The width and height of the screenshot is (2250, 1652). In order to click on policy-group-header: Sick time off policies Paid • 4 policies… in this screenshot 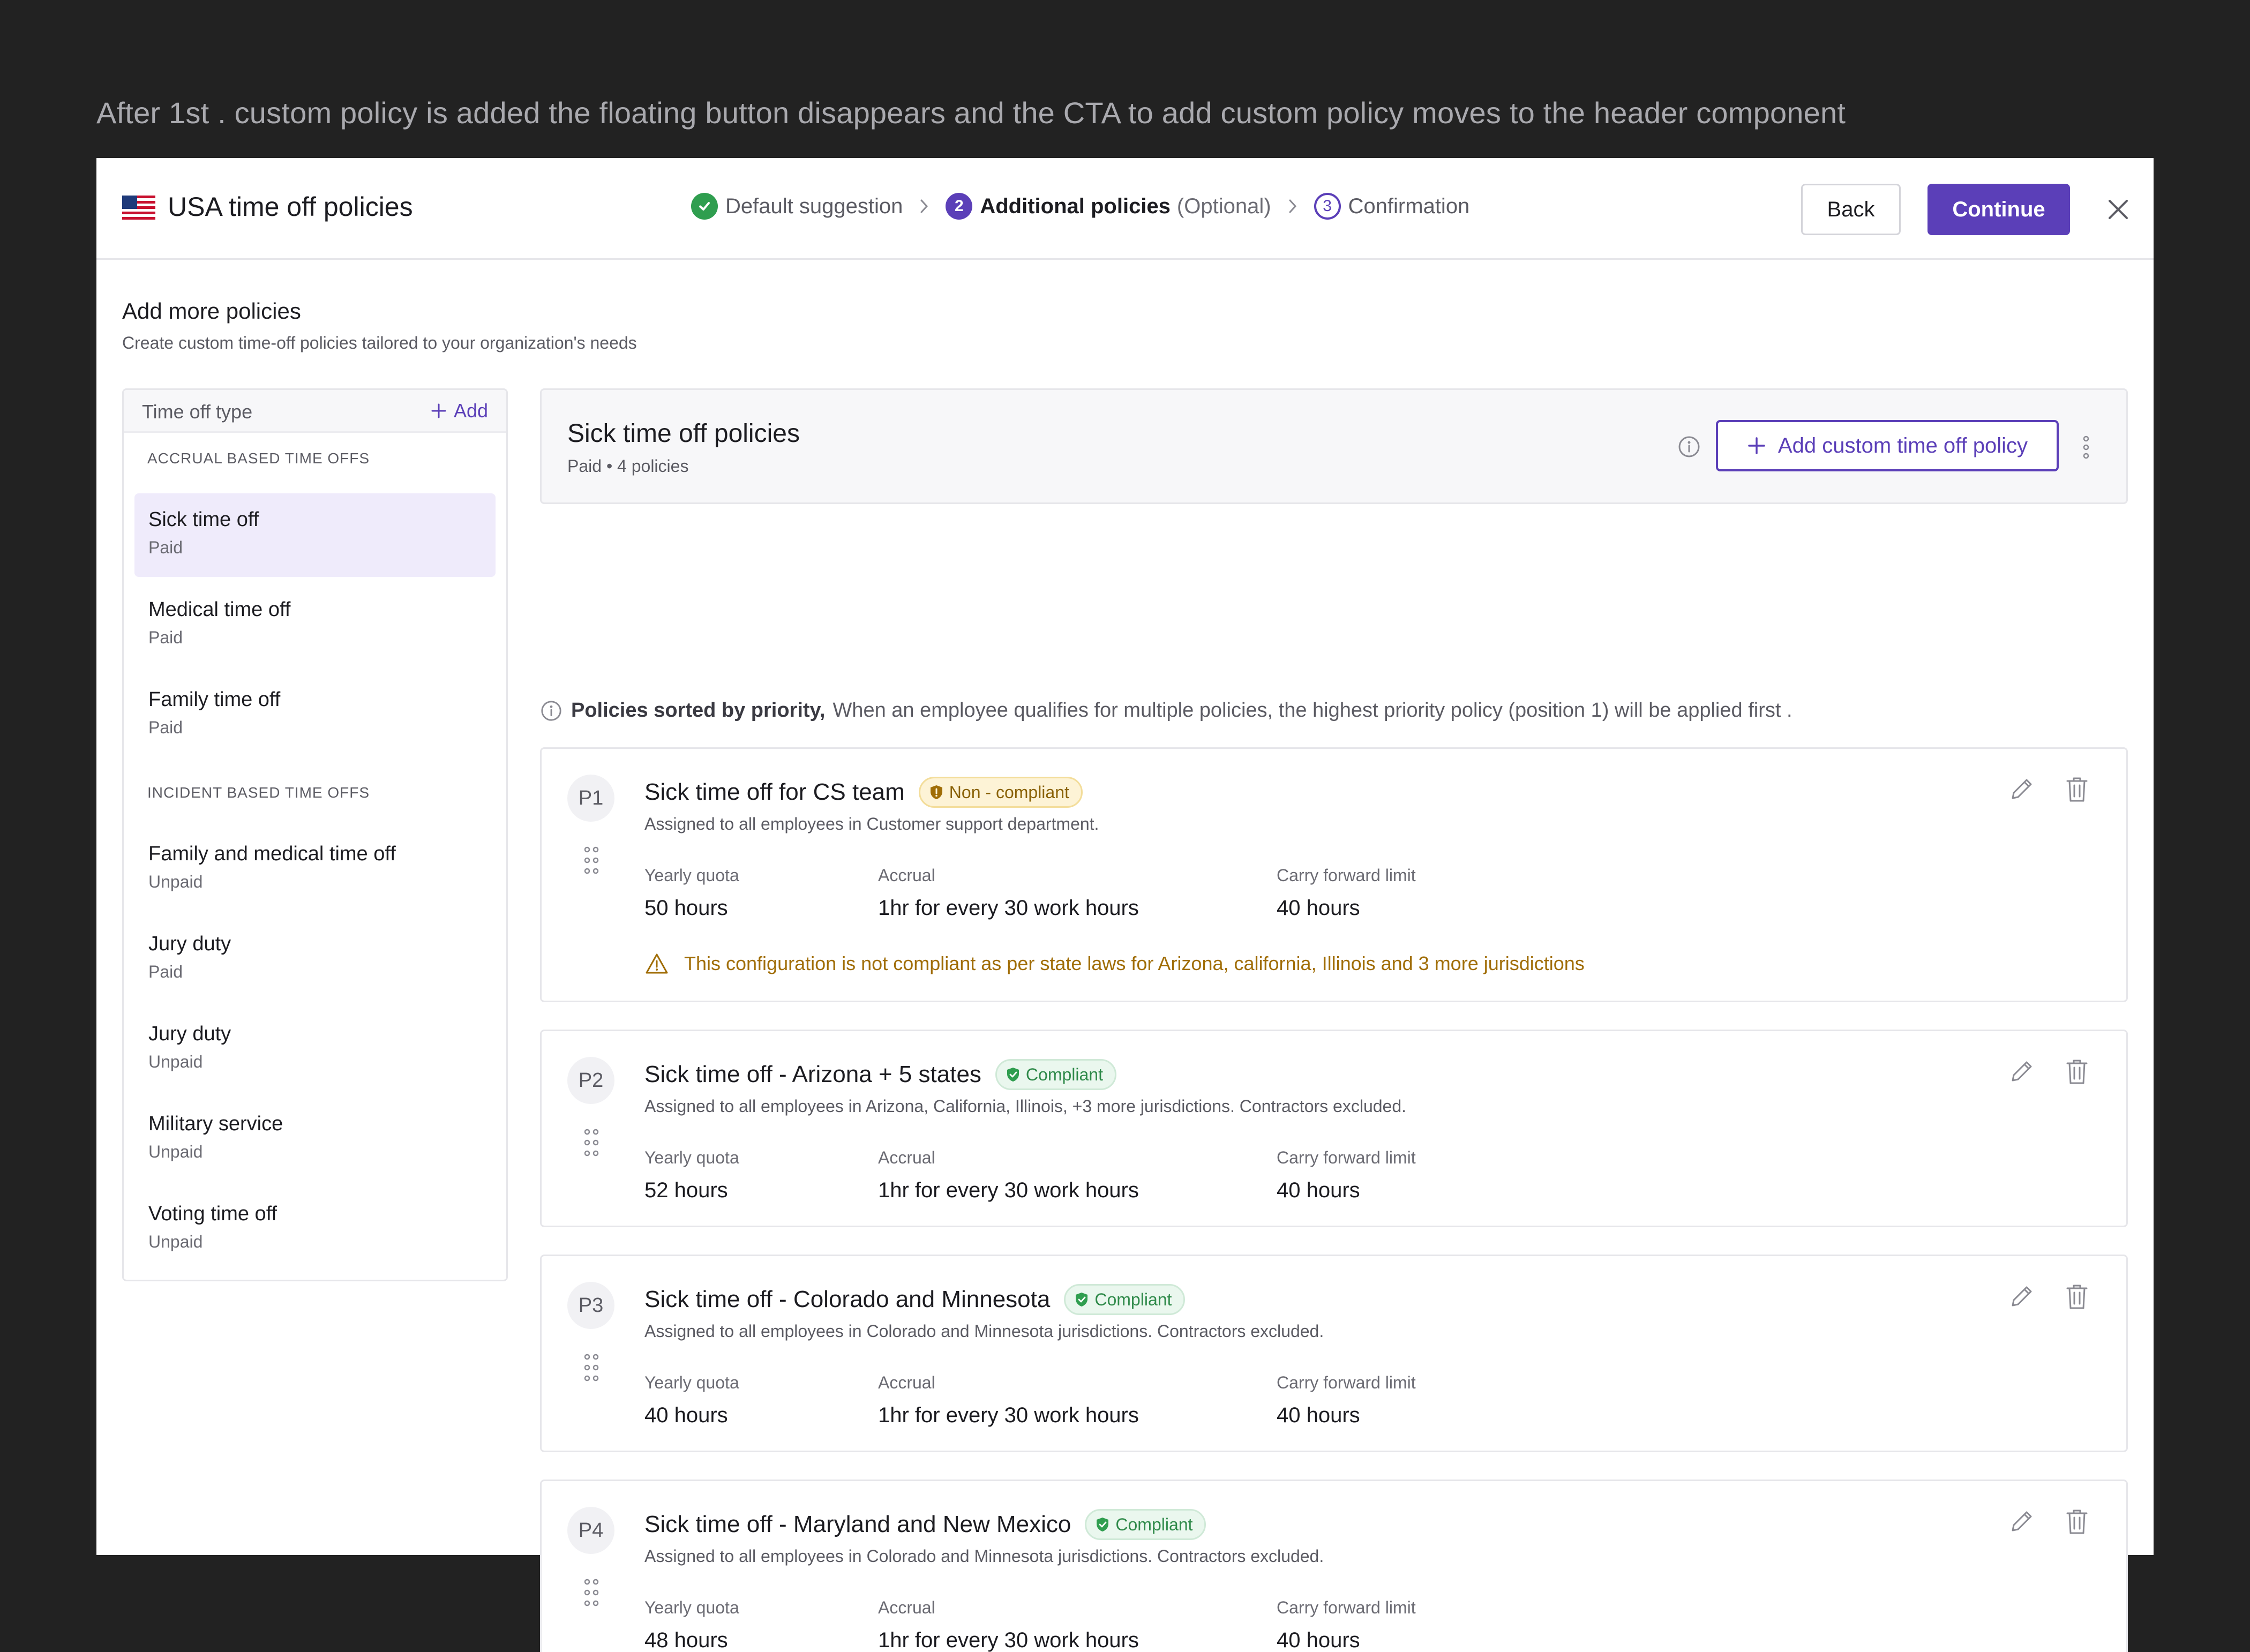, I will do `click(1334, 446)`.